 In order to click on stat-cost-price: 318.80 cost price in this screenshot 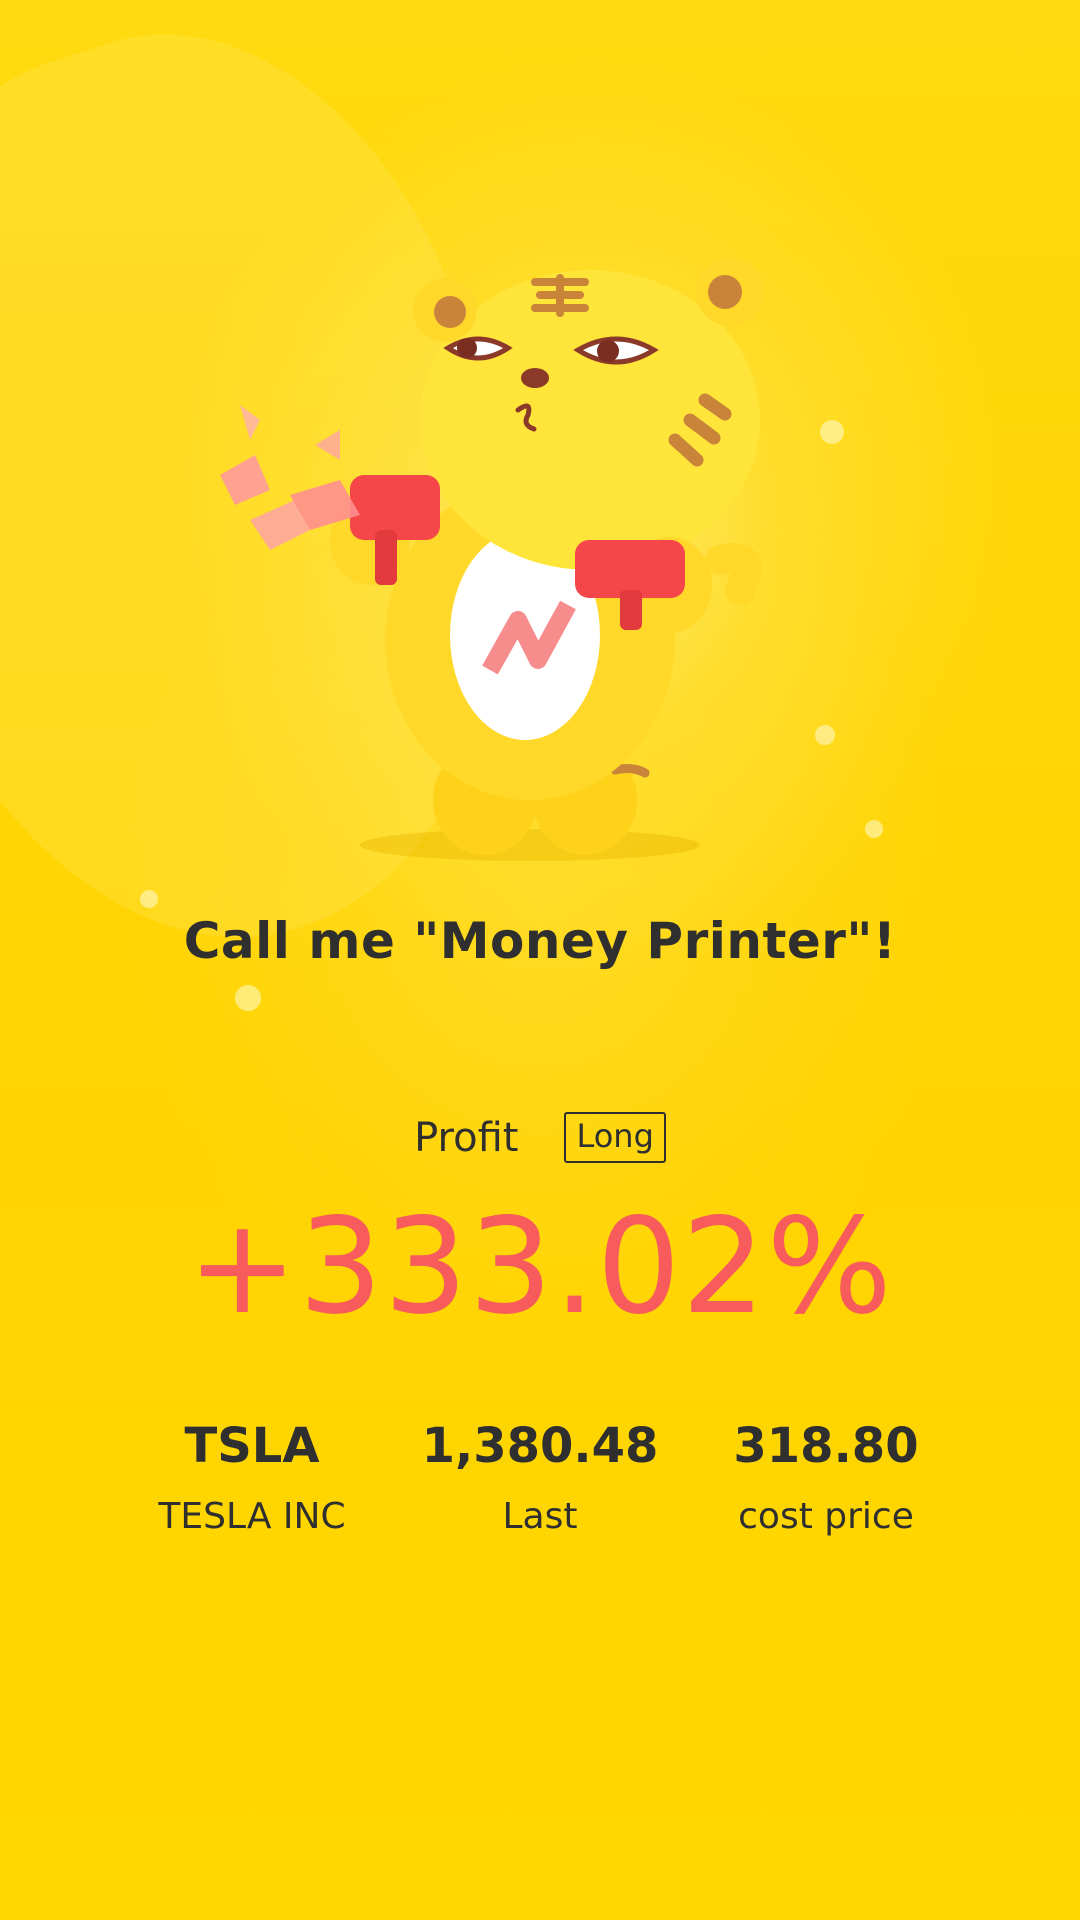, I will do `click(826, 1477)`.